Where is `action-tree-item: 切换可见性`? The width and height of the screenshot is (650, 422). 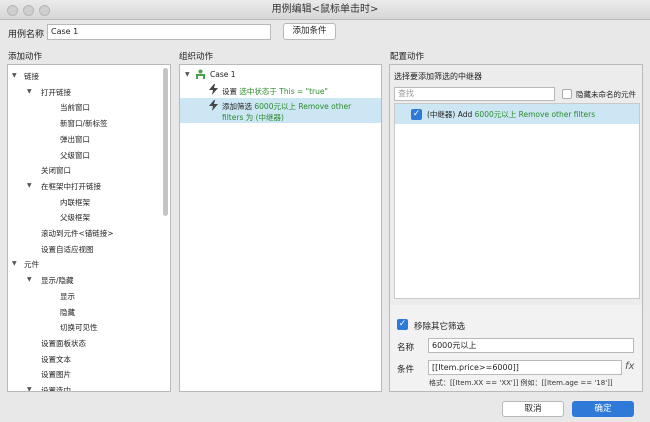 action-tree-item: 切换可见性 is located at coordinates (79, 327).